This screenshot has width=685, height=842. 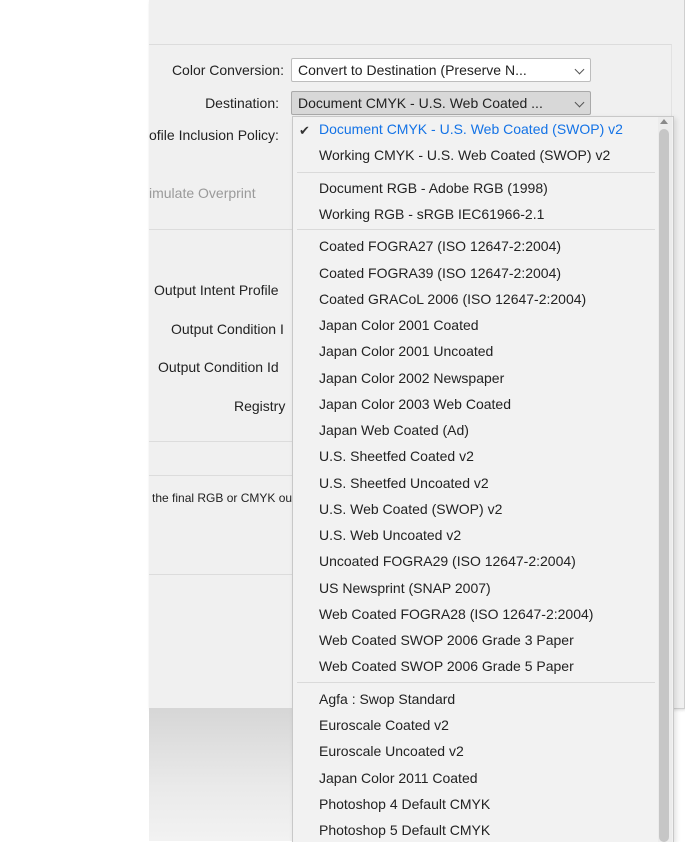 I want to click on menu-item: Agfa : Swop Standard, so click(x=387, y=699).